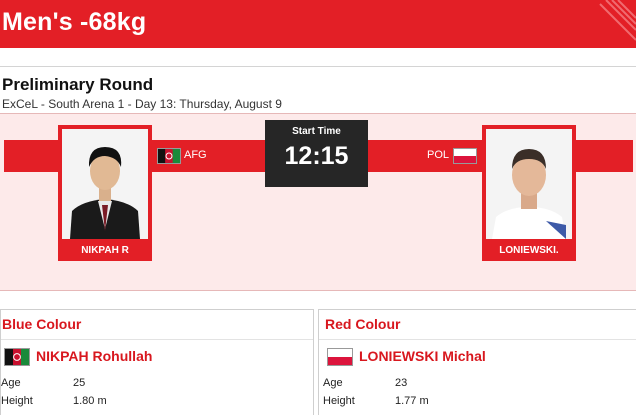 The image size is (636, 415). What do you see at coordinates (617, 20) in the screenshot?
I see `banner-pattern-icon` at bounding box center [617, 20].